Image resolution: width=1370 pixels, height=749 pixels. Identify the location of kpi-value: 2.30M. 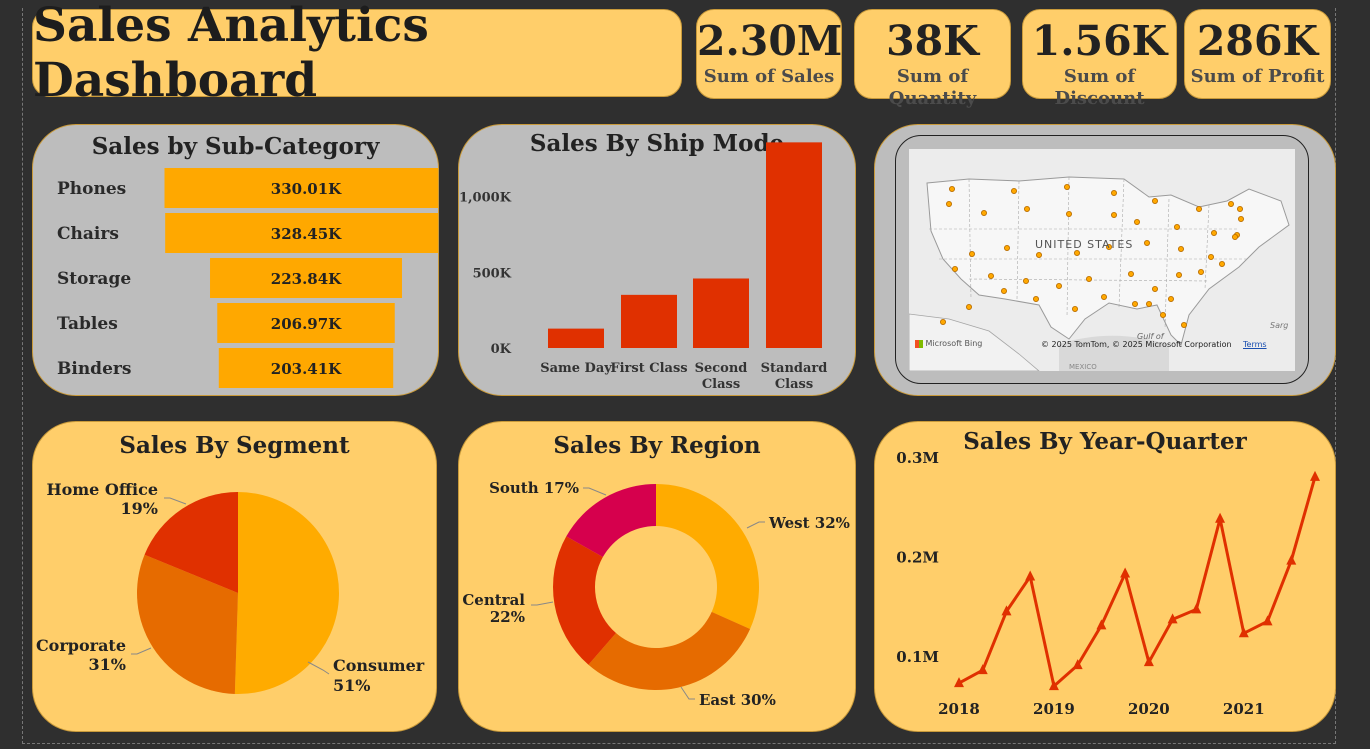
(770, 41).